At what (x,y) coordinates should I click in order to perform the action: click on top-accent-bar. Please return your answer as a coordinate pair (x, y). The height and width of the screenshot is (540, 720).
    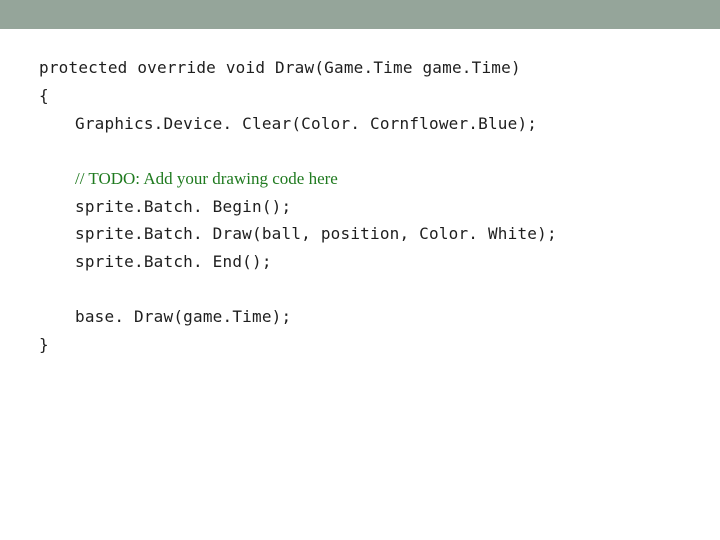
    Looking at the image, I should click on (360, 14).